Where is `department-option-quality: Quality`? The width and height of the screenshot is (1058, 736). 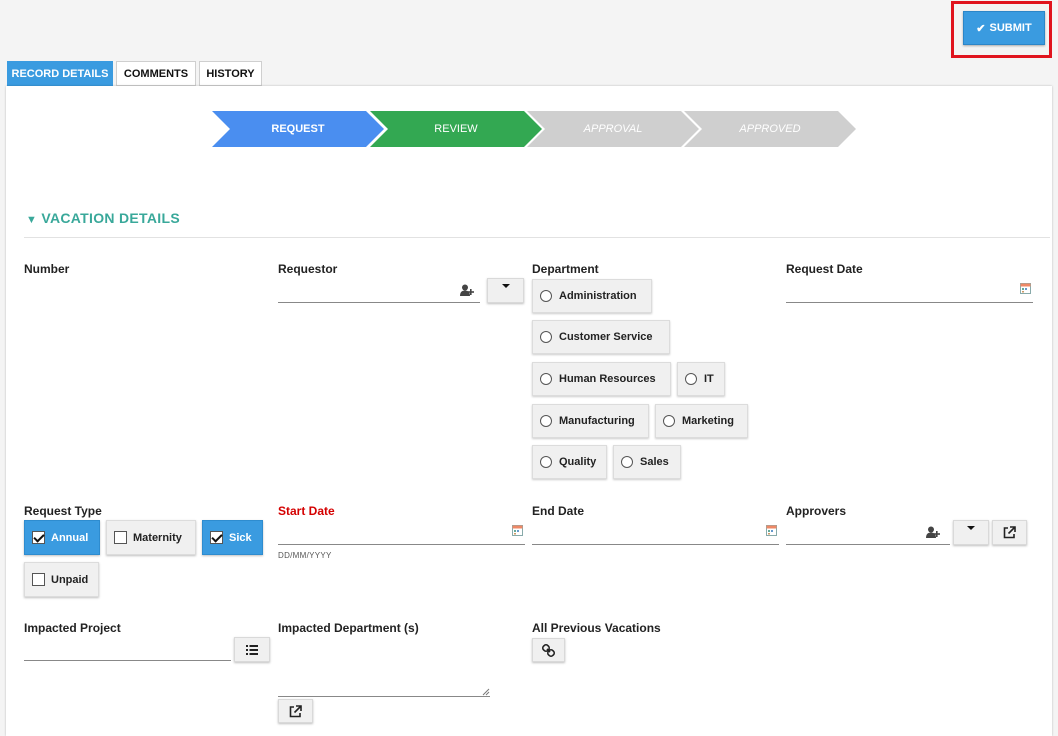
department-option-quality: Quality is located at coordinates (569, 462).